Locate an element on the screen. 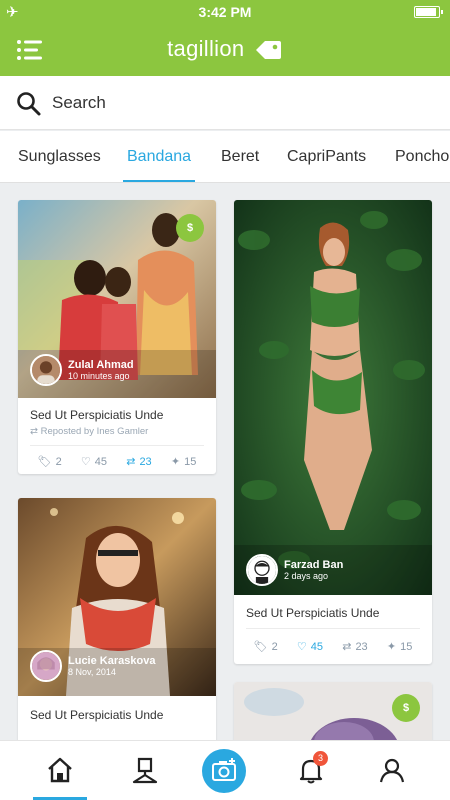 The height and width of the screenshot is (800, 450). app-logo: tagillion is located at coordinates (225, 49).